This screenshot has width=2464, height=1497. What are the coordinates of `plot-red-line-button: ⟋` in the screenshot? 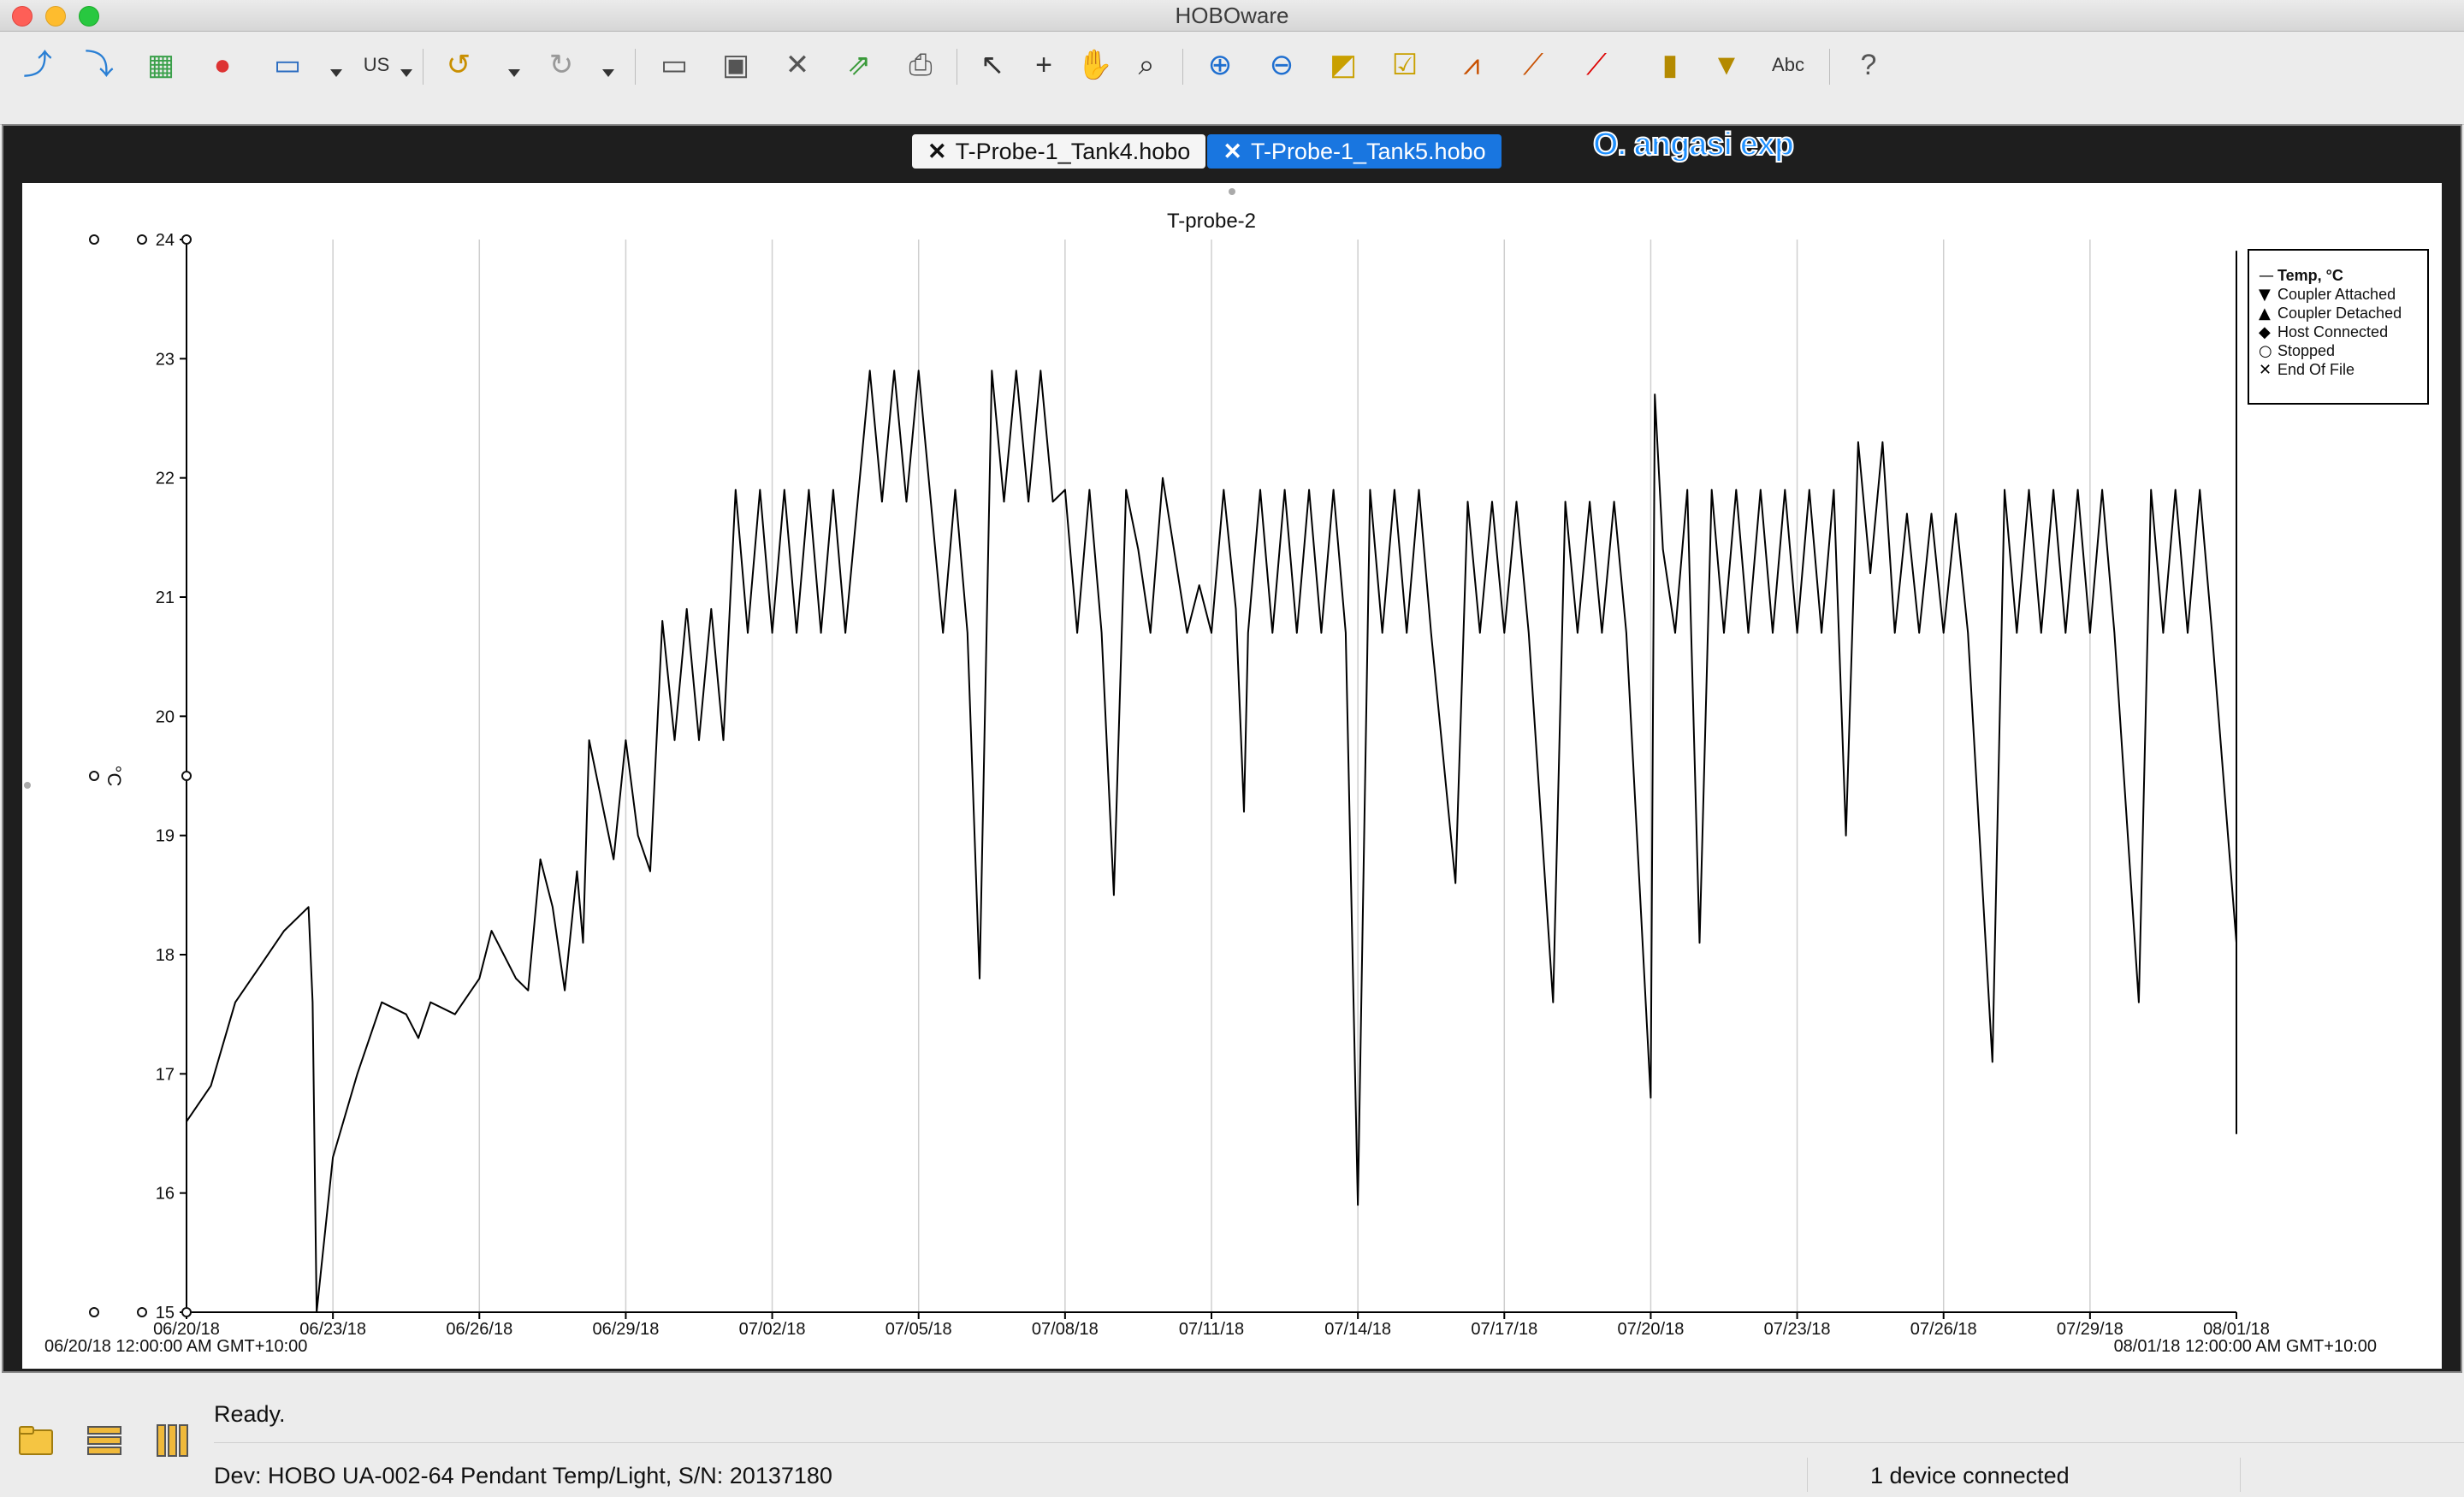 It's located at (1596, 65).